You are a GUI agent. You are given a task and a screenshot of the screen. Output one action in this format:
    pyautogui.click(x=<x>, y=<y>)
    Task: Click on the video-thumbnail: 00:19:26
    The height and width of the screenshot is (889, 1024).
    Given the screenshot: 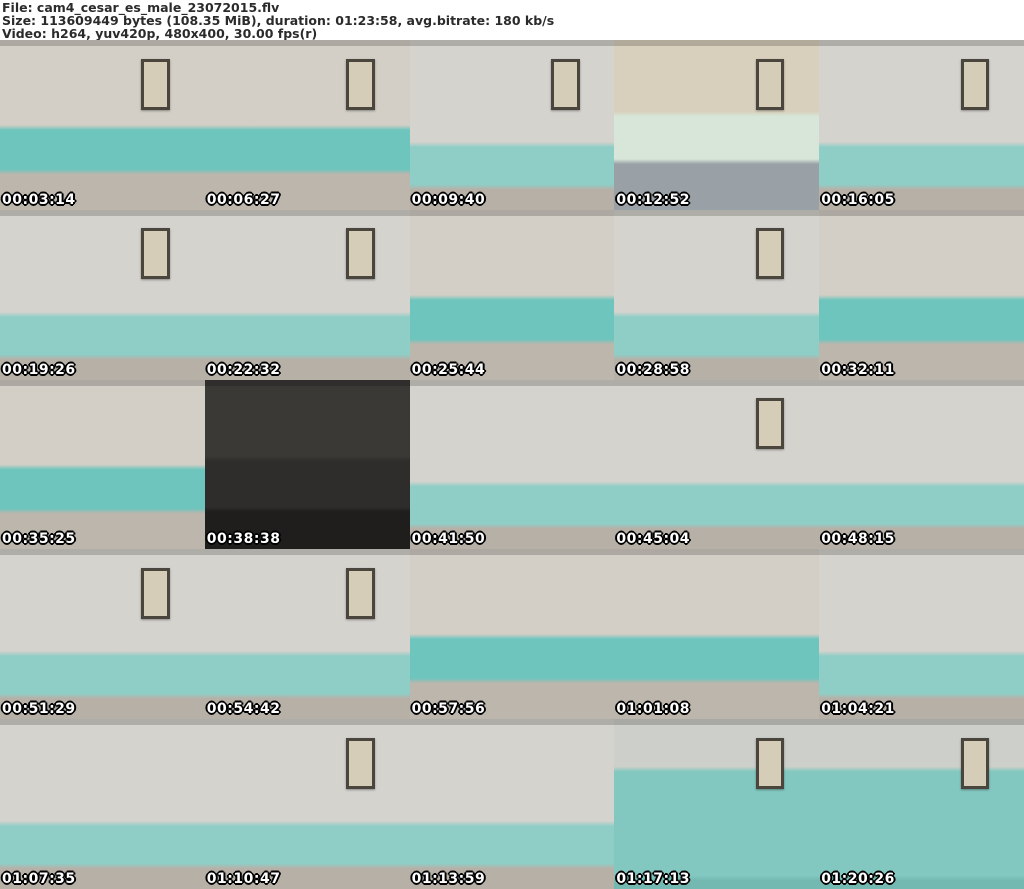 What is the action you would take?
    pyautogui.click(x=102, y=294)
    